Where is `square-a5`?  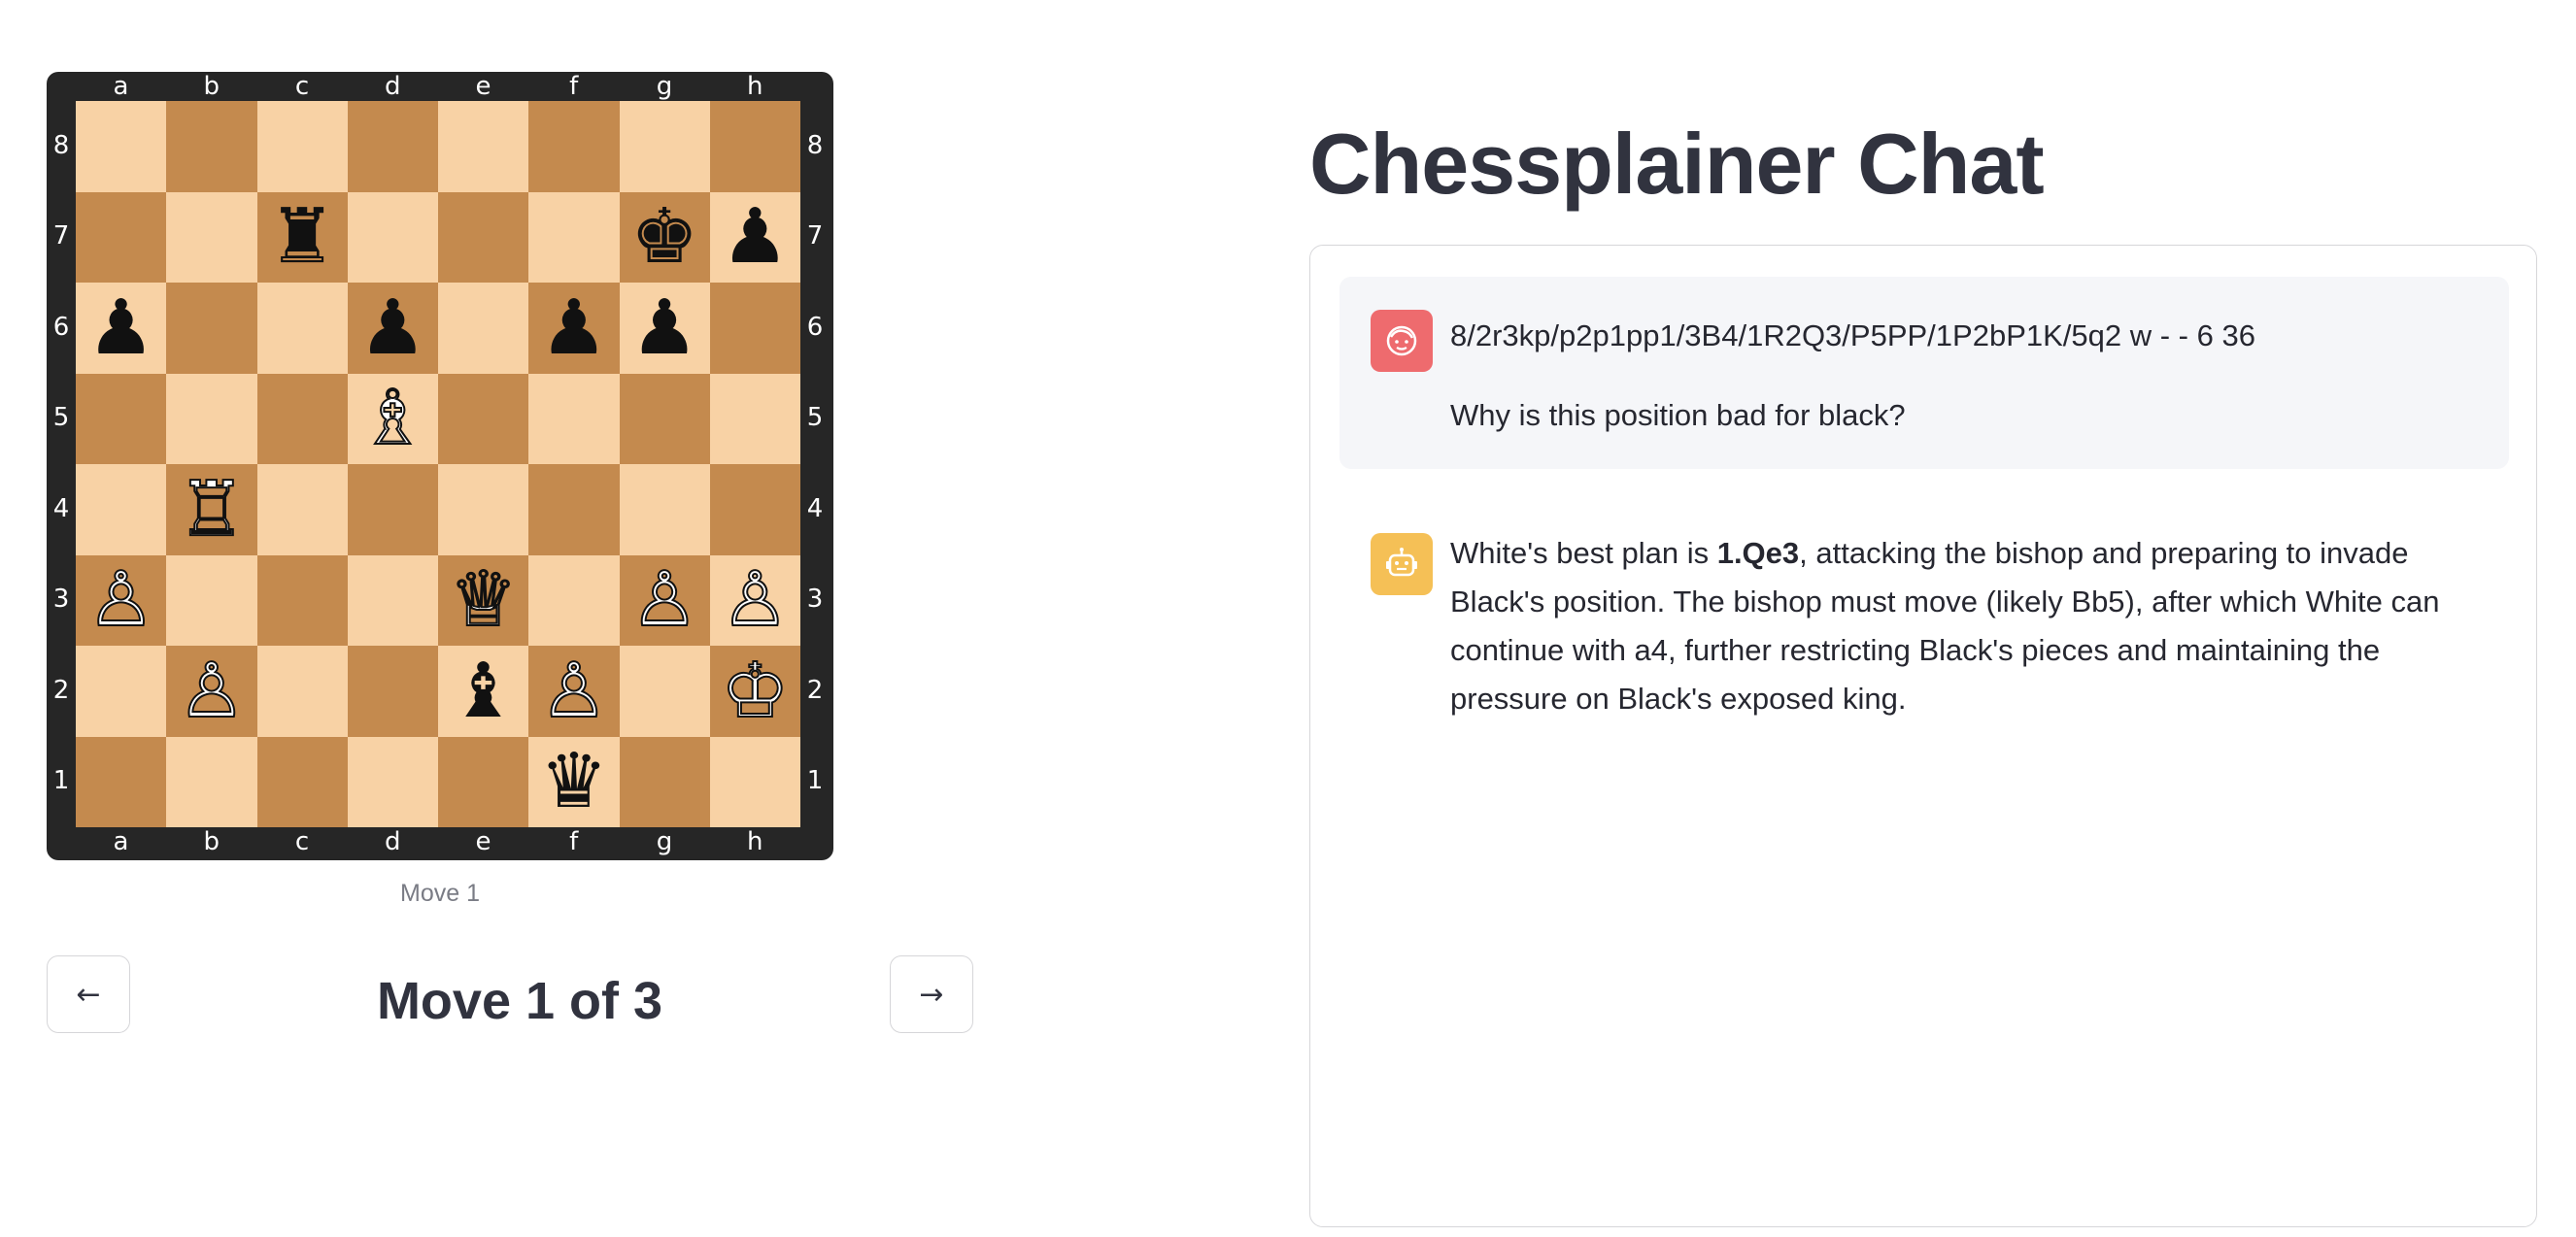 square-a5 is located at coordinates (121, 418).